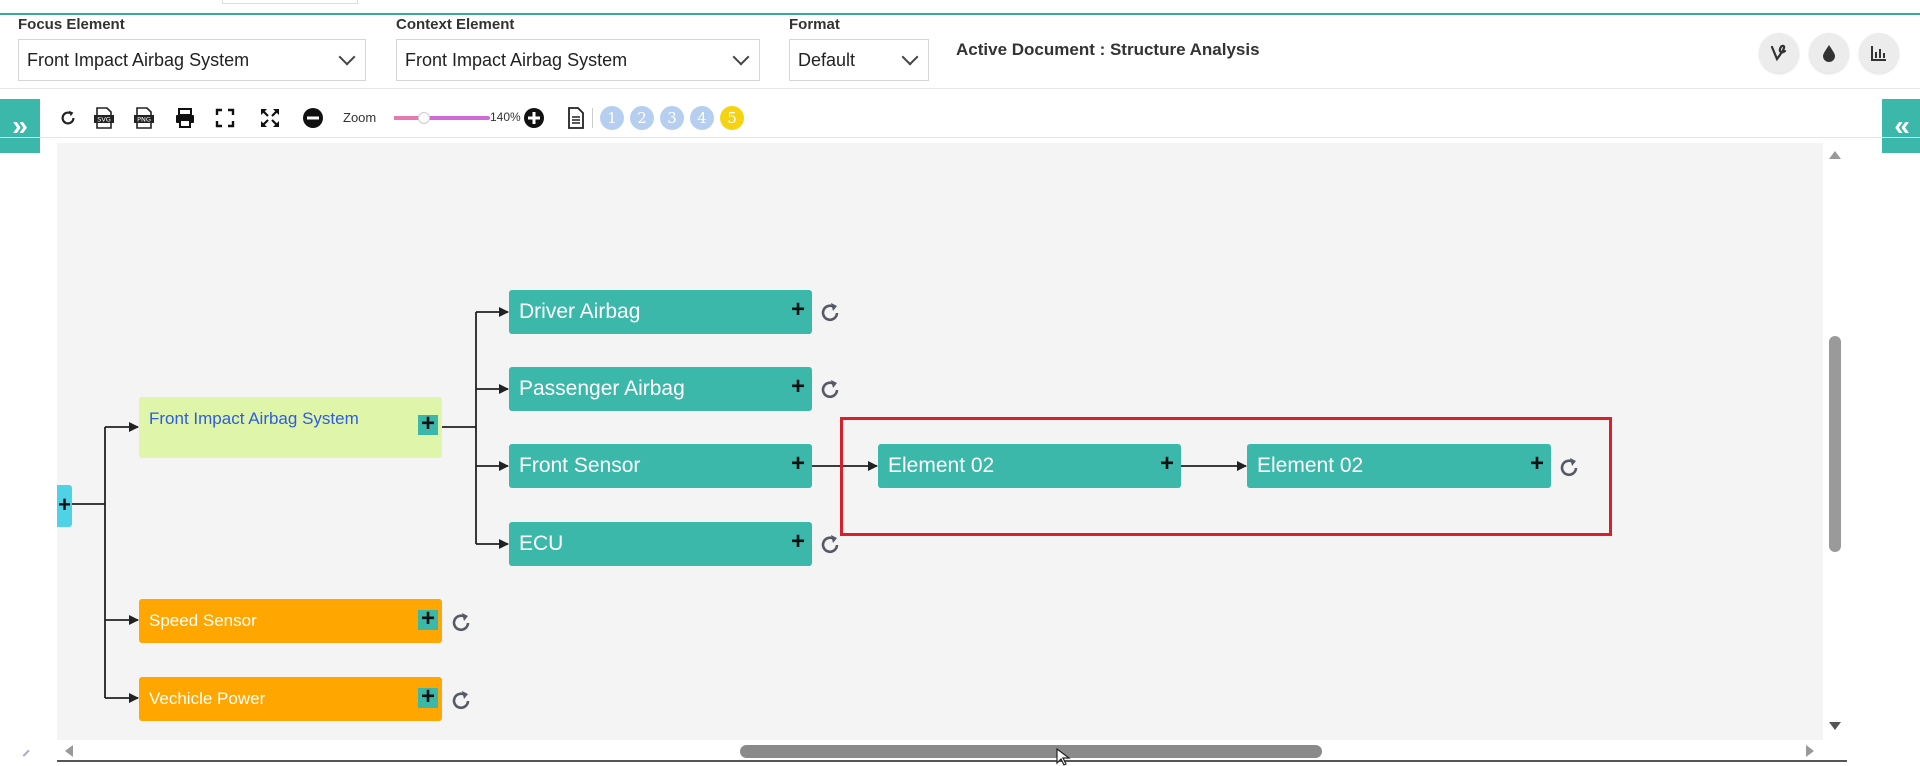  Describe the element at coordinates (660, 544) in the screenshot. I see `tree-node-ecu: ECU +` at that location.